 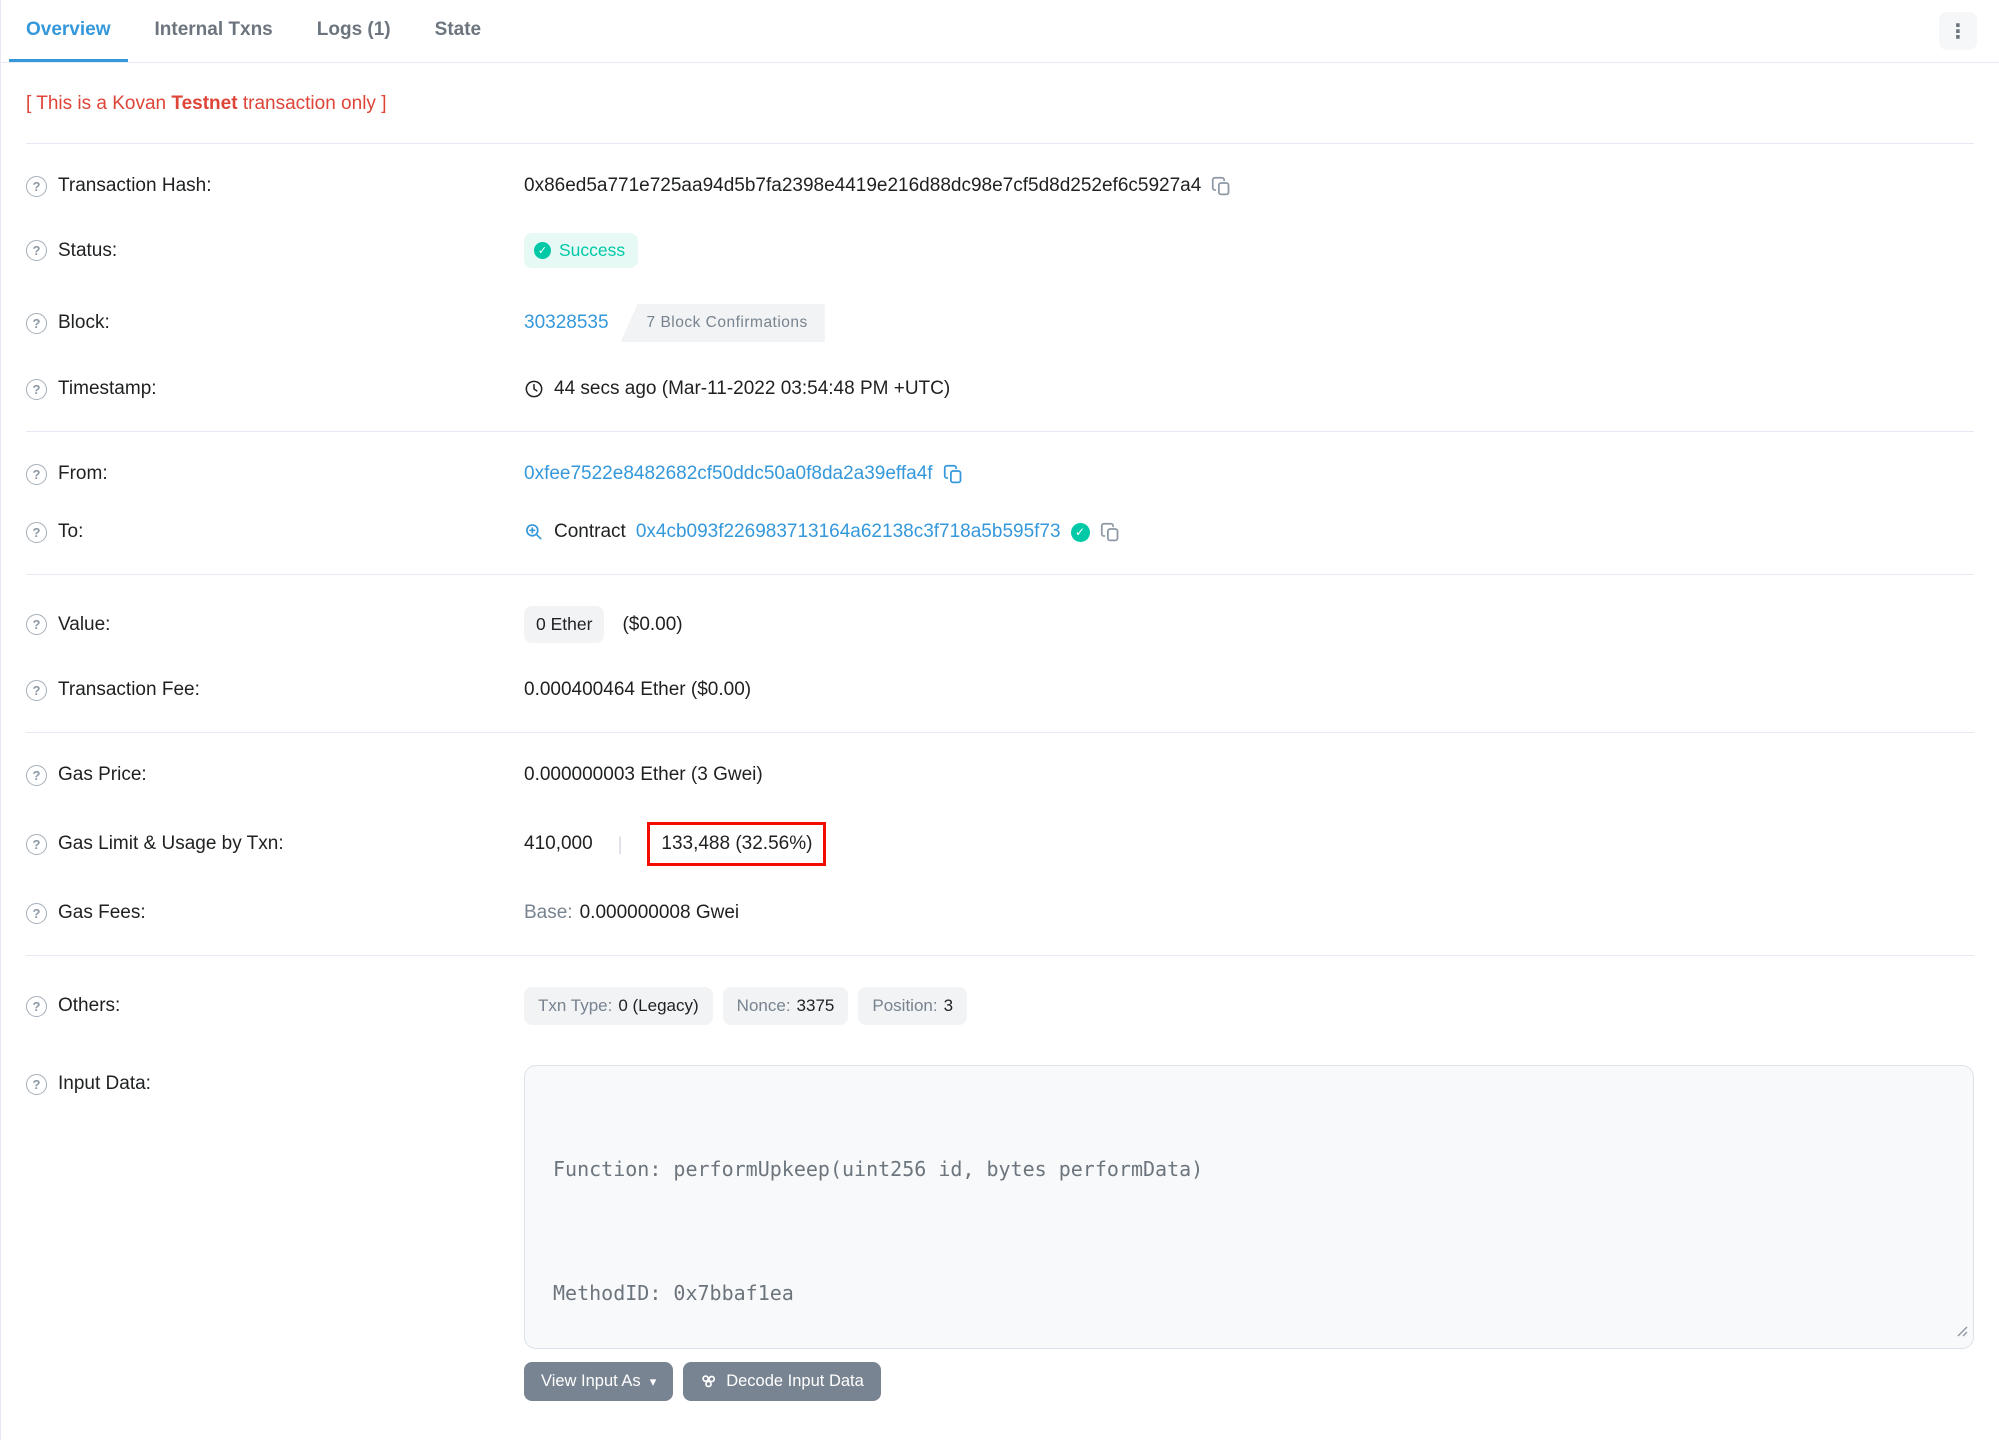 What do you see at coordinates (542, 250) in the screenshot?
I see `check-circle-icon: ✓` at bounding box center [542, 250].